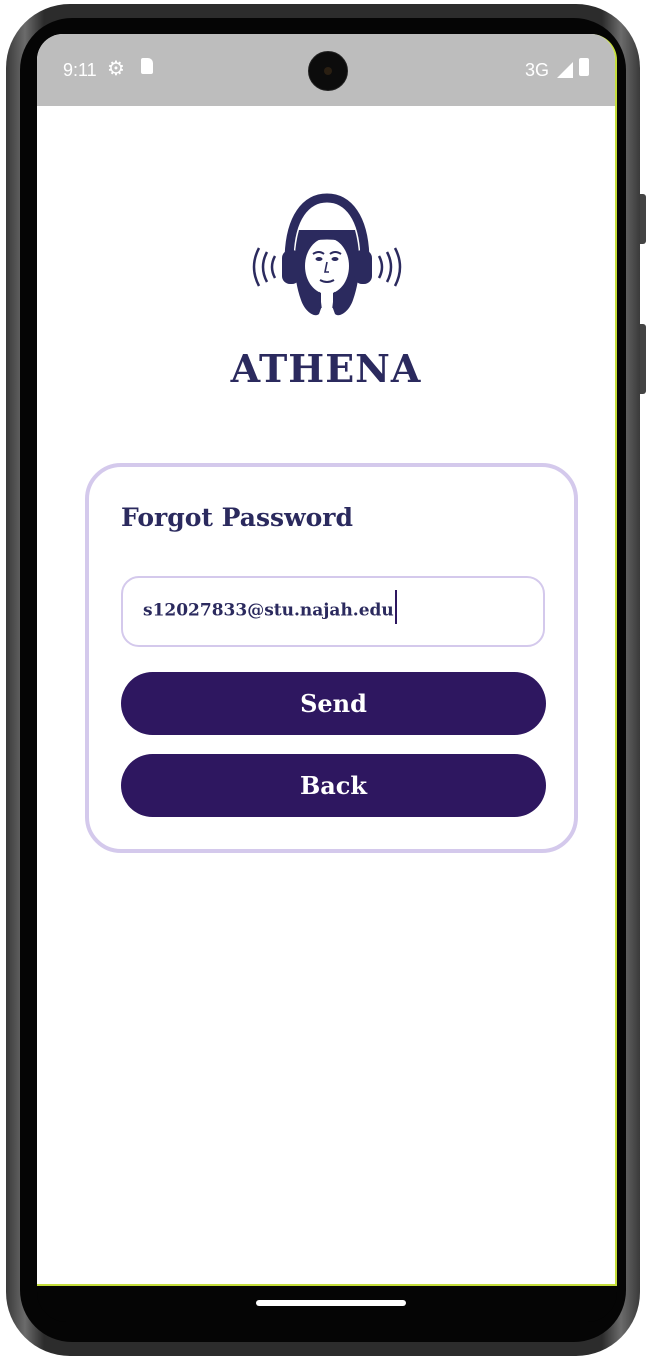 This screenshot has height=1360, width=646. I want to click on woman-headphones-logo, so click(327, 254).